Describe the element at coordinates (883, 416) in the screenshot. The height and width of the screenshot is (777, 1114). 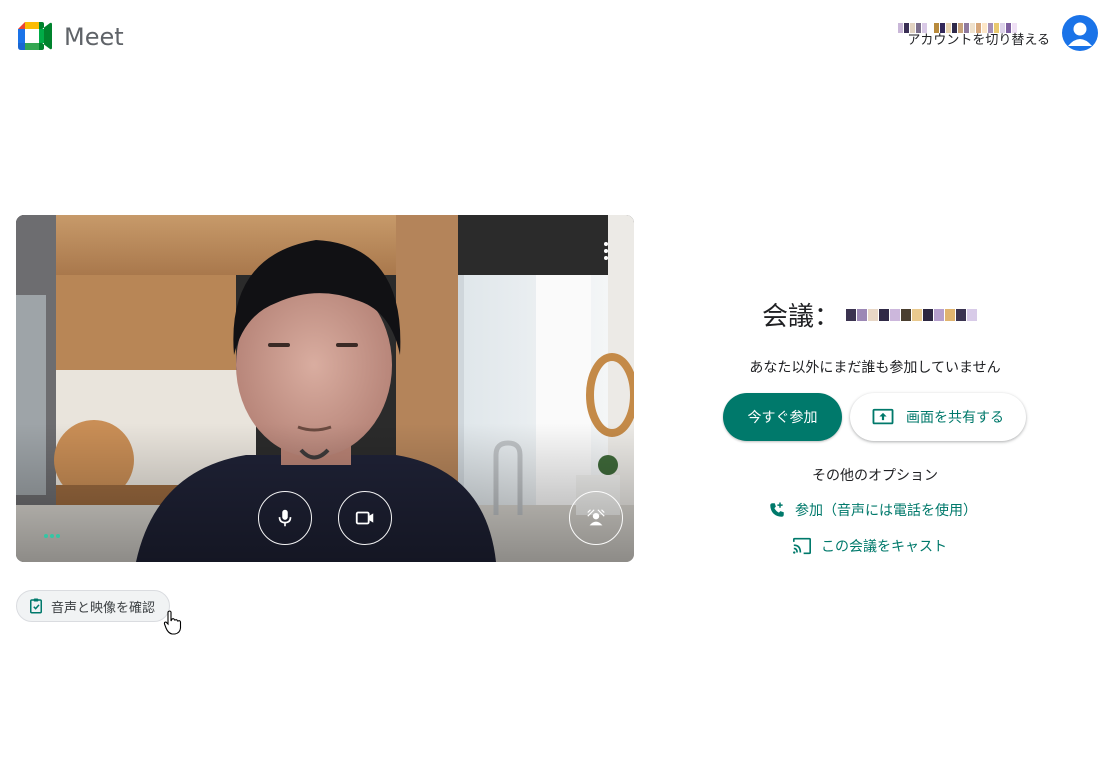
I see `present-screen-icon` at that location.